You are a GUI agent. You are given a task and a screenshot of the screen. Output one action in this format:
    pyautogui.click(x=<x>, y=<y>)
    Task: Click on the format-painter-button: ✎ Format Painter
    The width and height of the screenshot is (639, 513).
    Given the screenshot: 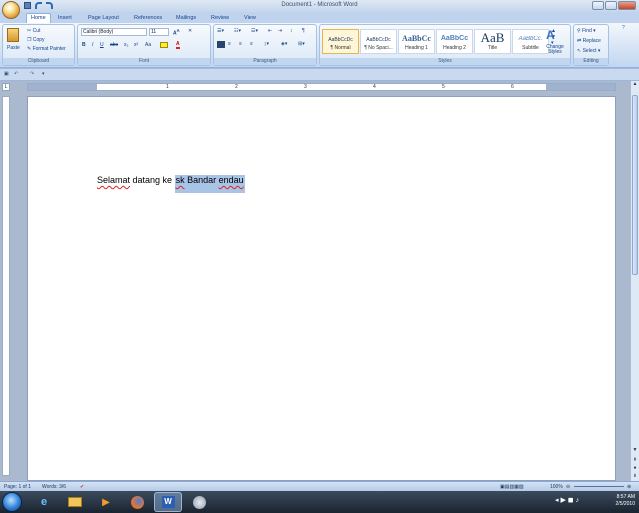 What is the action you would take?
    pyautogui.click(x=46, y=49)
    